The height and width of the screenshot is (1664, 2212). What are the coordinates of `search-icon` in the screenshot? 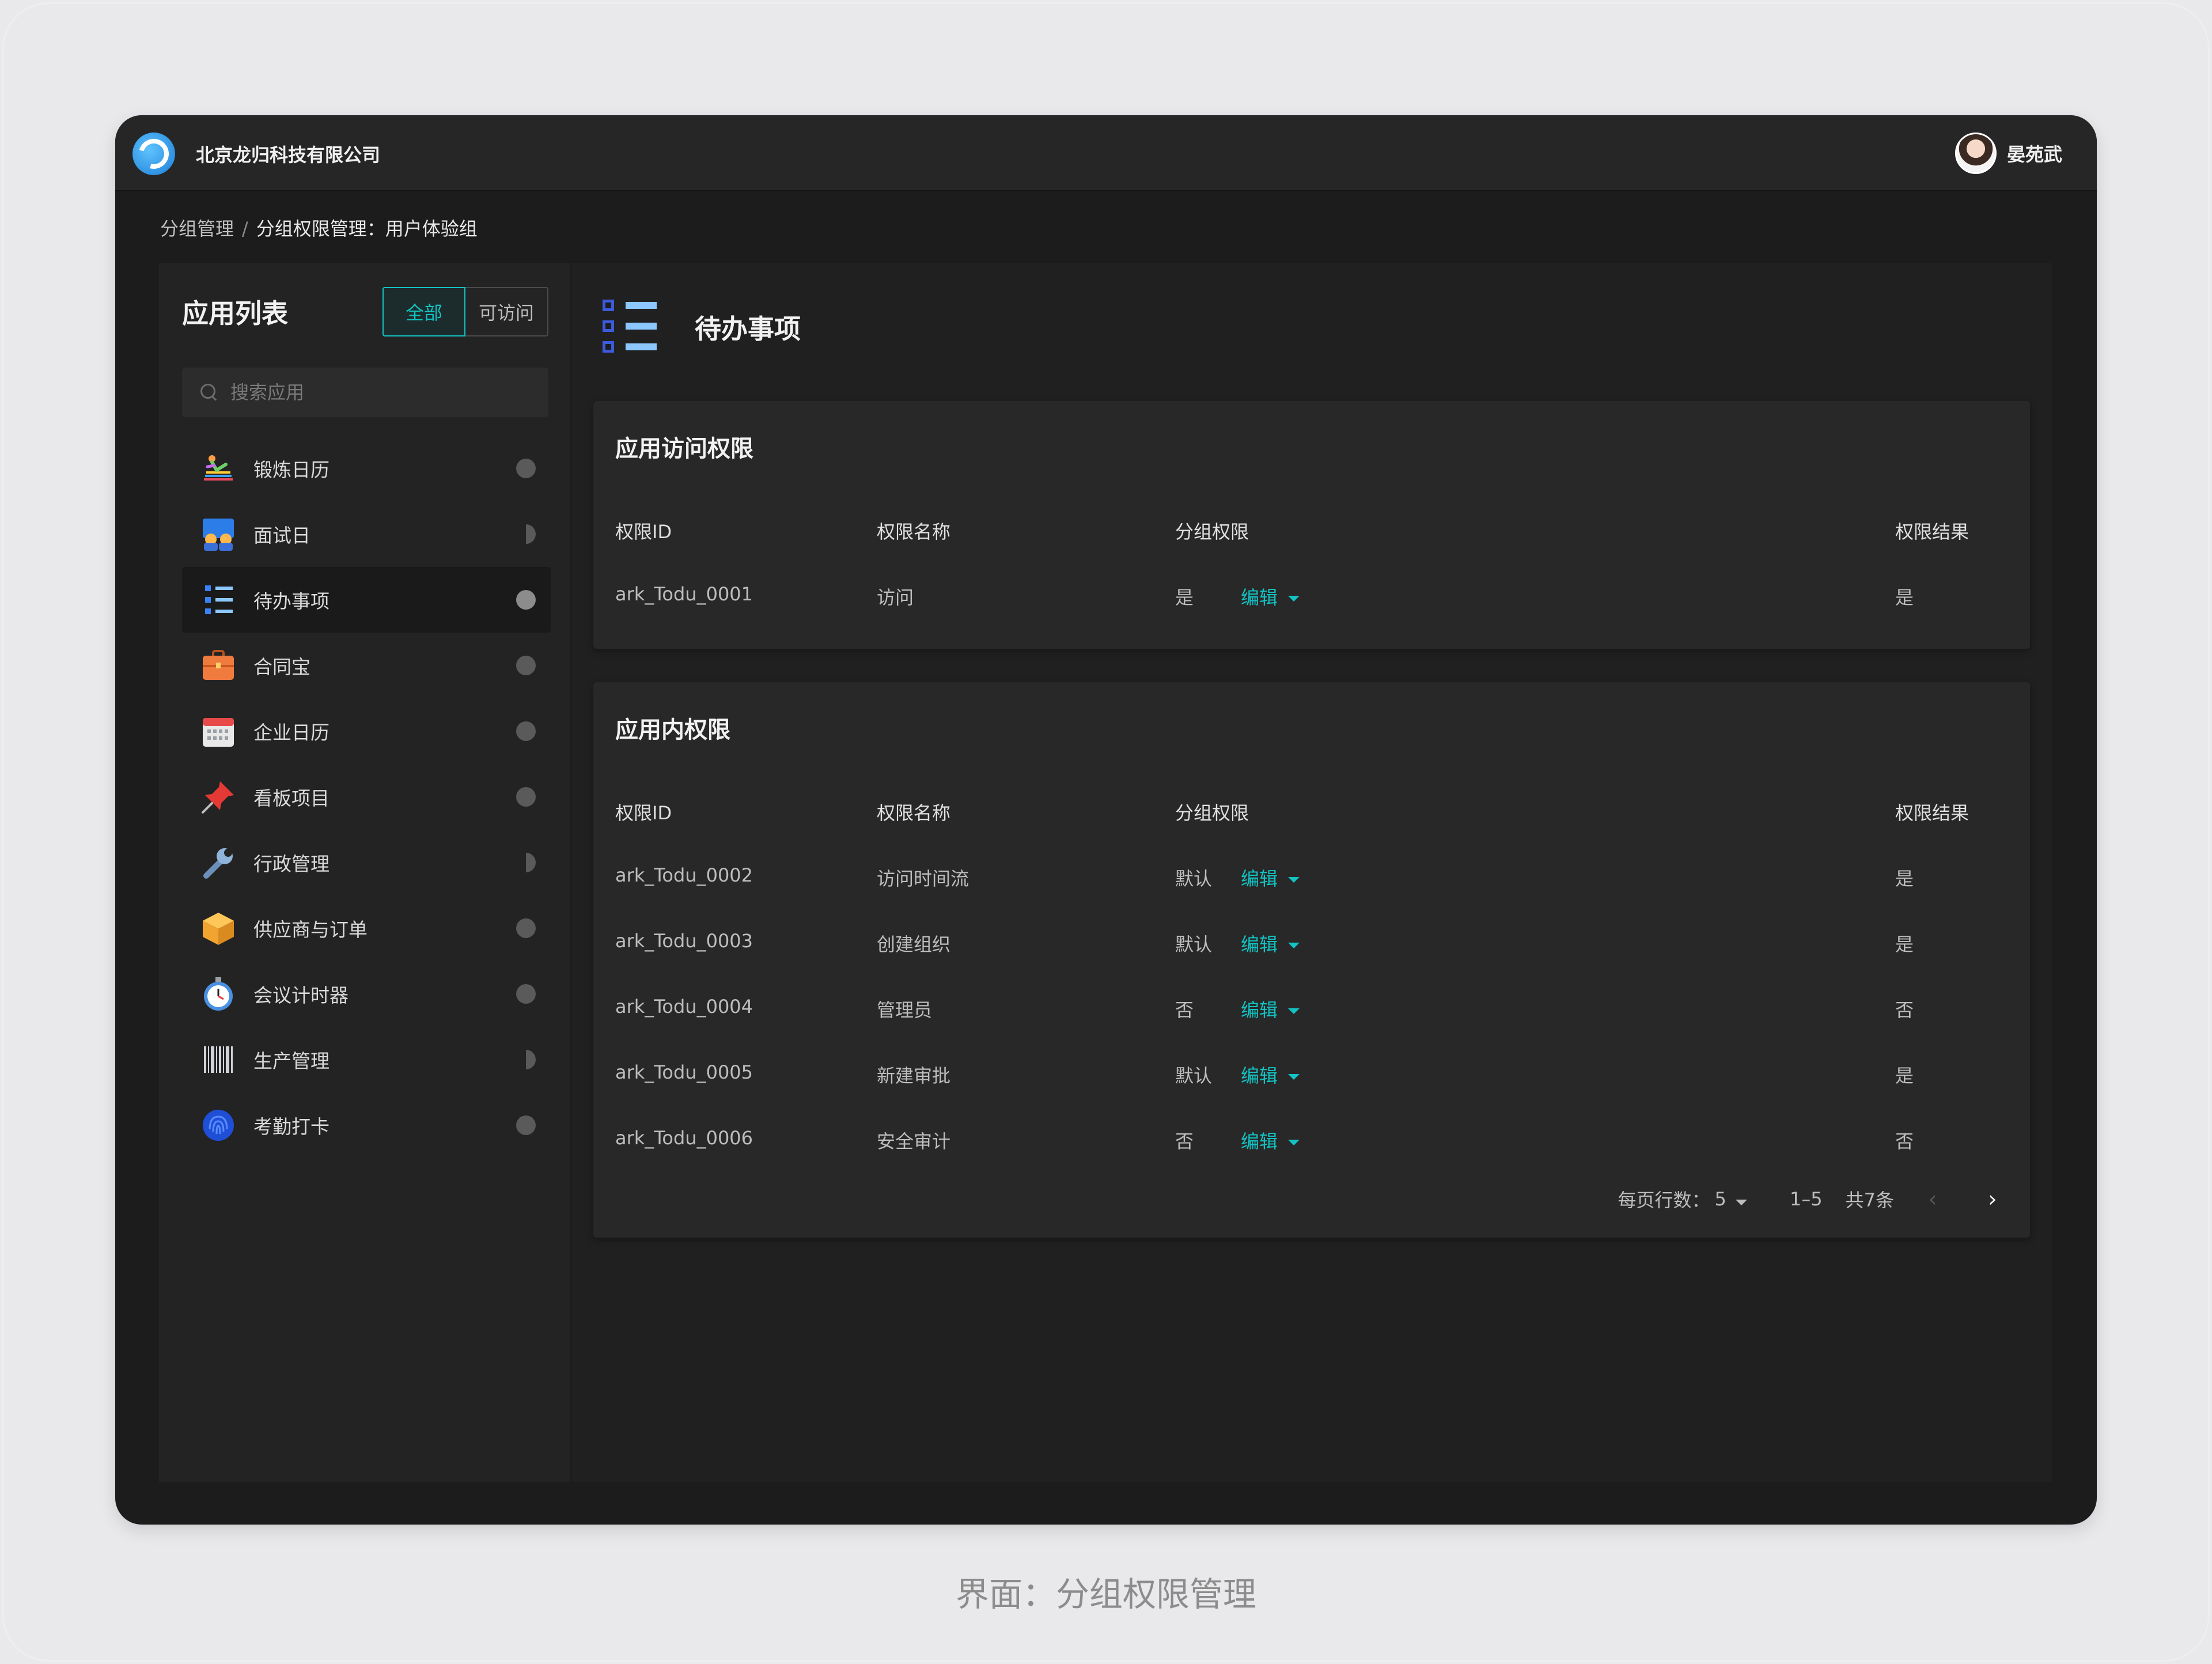 It's located at (209, 393).